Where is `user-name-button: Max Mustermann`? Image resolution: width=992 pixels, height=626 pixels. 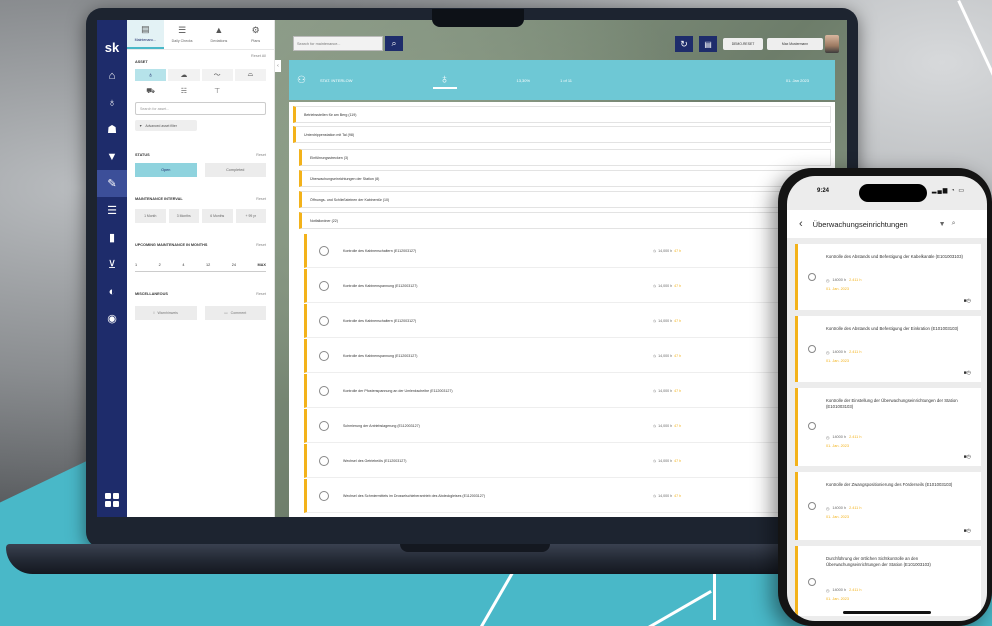 user-name-button: Max Mustermann is located at coordinates (795, 44).